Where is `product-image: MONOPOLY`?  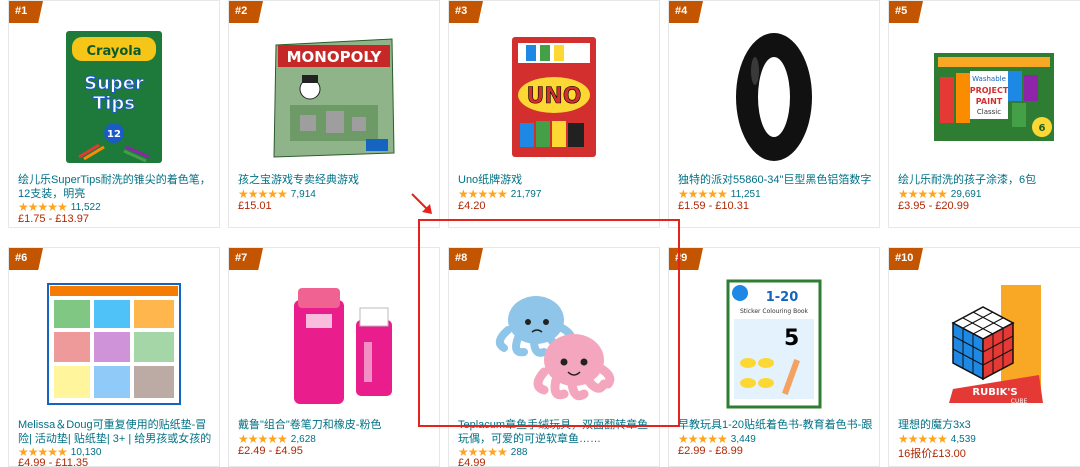
product-image: MONOPOLY is located at coordinates (334, 97).